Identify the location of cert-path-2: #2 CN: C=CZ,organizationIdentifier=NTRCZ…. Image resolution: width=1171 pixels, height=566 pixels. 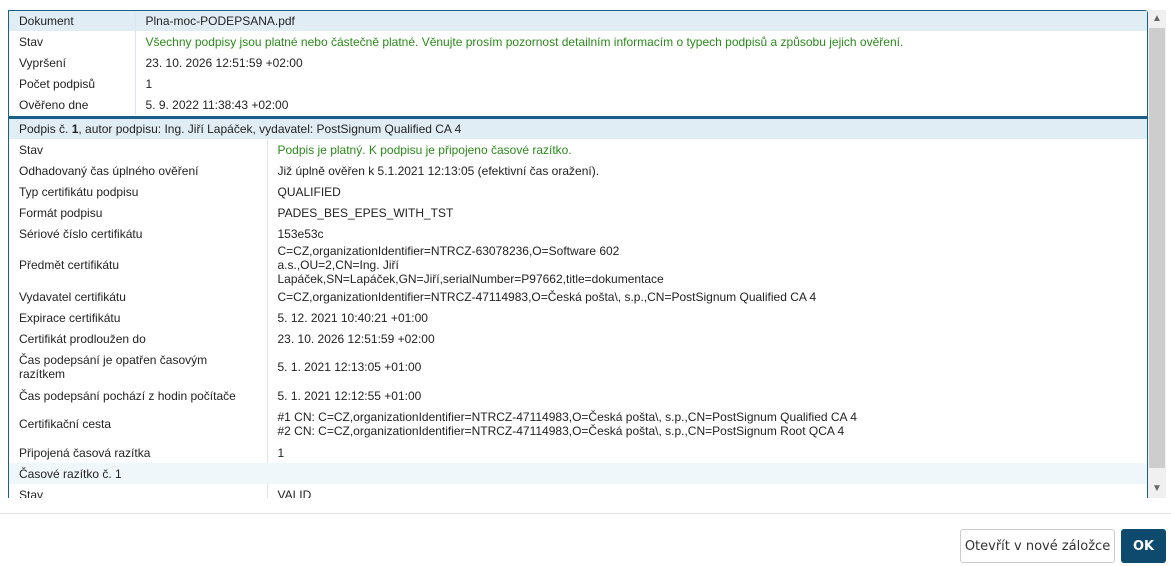
(561, 431).